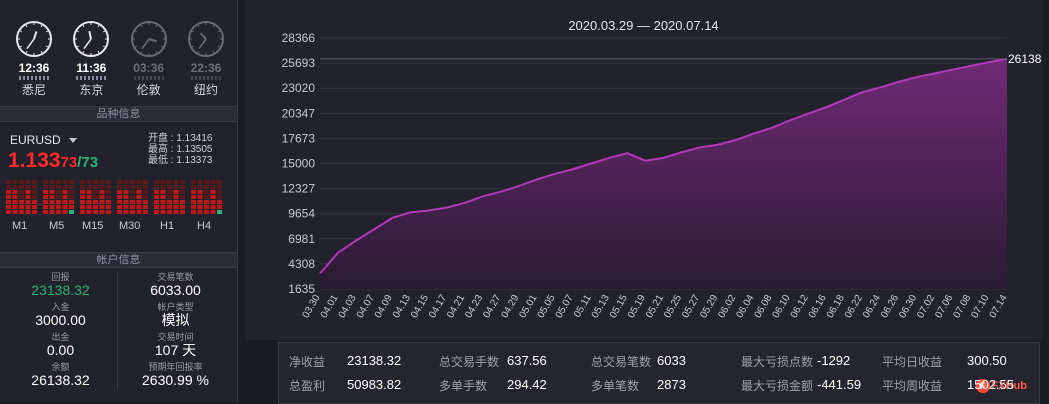  I want to click on timeframe-h1: H1, so click(167, 226).